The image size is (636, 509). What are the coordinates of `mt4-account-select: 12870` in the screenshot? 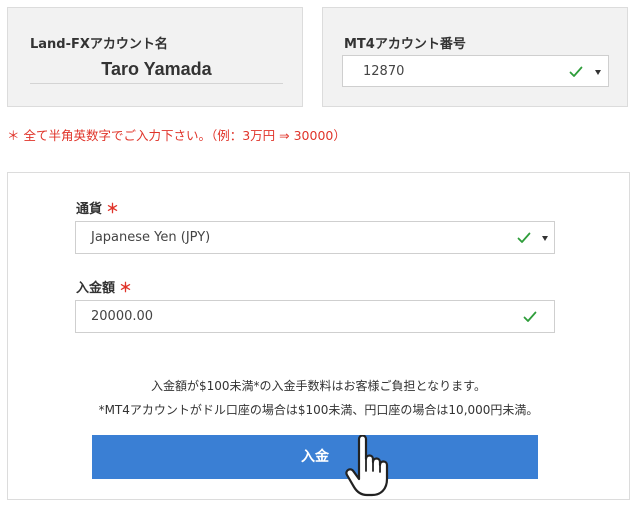 It's located at (475, 71).